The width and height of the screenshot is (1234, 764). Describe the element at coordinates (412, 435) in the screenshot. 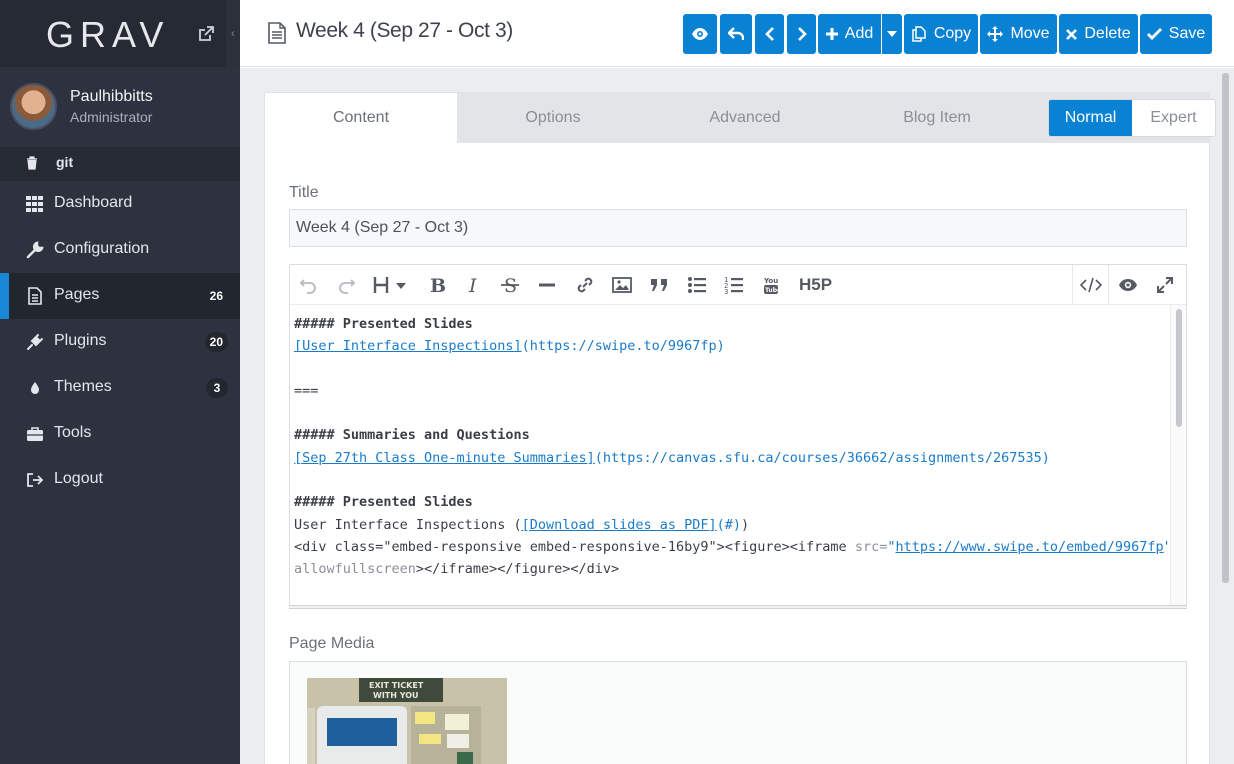

I see `code-line: ##### Summaries and Questions` at that location.